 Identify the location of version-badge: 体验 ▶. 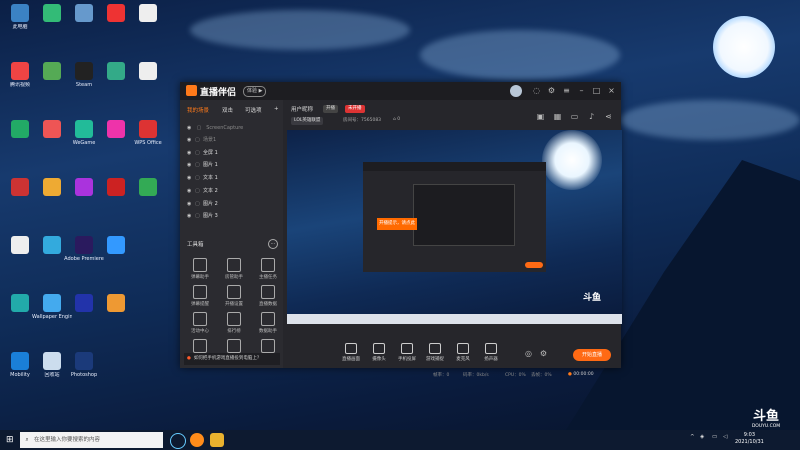
(255, 91).